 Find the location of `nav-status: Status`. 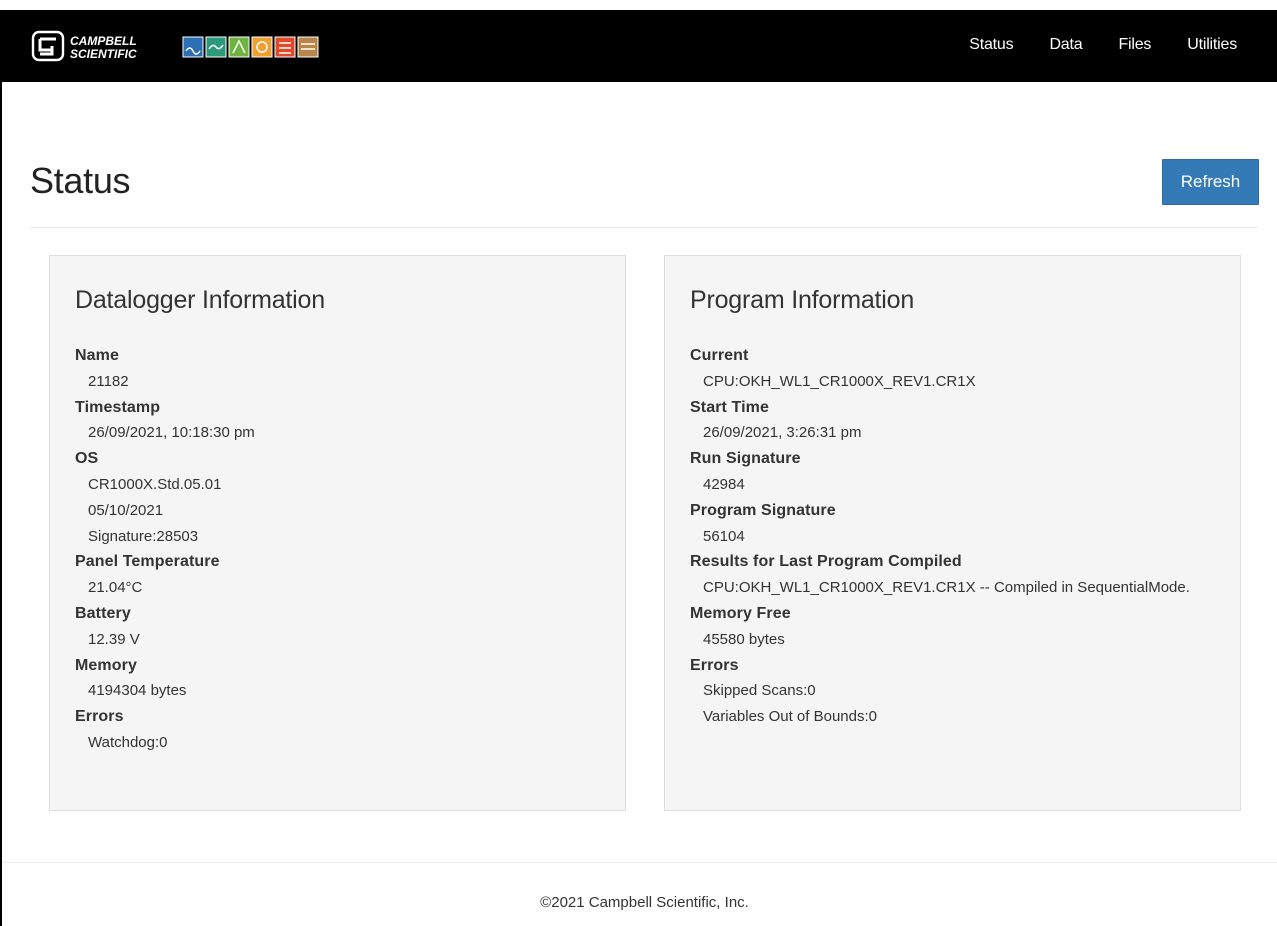

nav-status: Status is located at coordinates (991, 45).